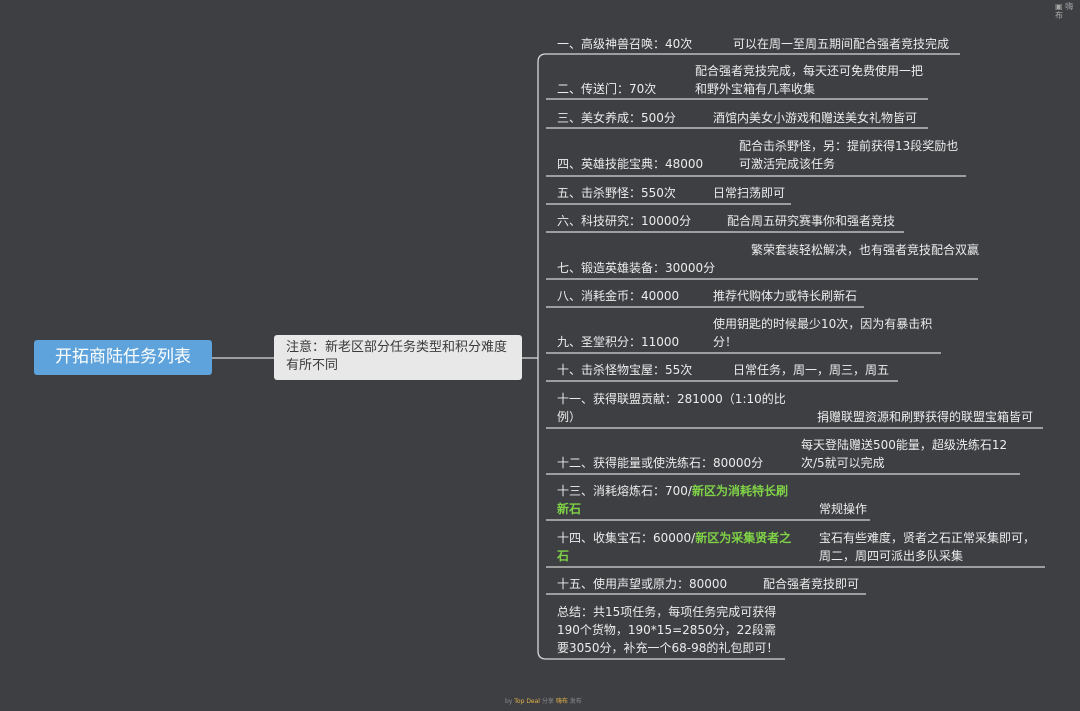 The width and height of the screenshot is (1080, 711). What do you see at coordinates (675, 500) in the screenshot?
I see `task-label: 十三、消耗熔炼石：700/新区为消耗特长刷新石` at bounding box center [675, 500].